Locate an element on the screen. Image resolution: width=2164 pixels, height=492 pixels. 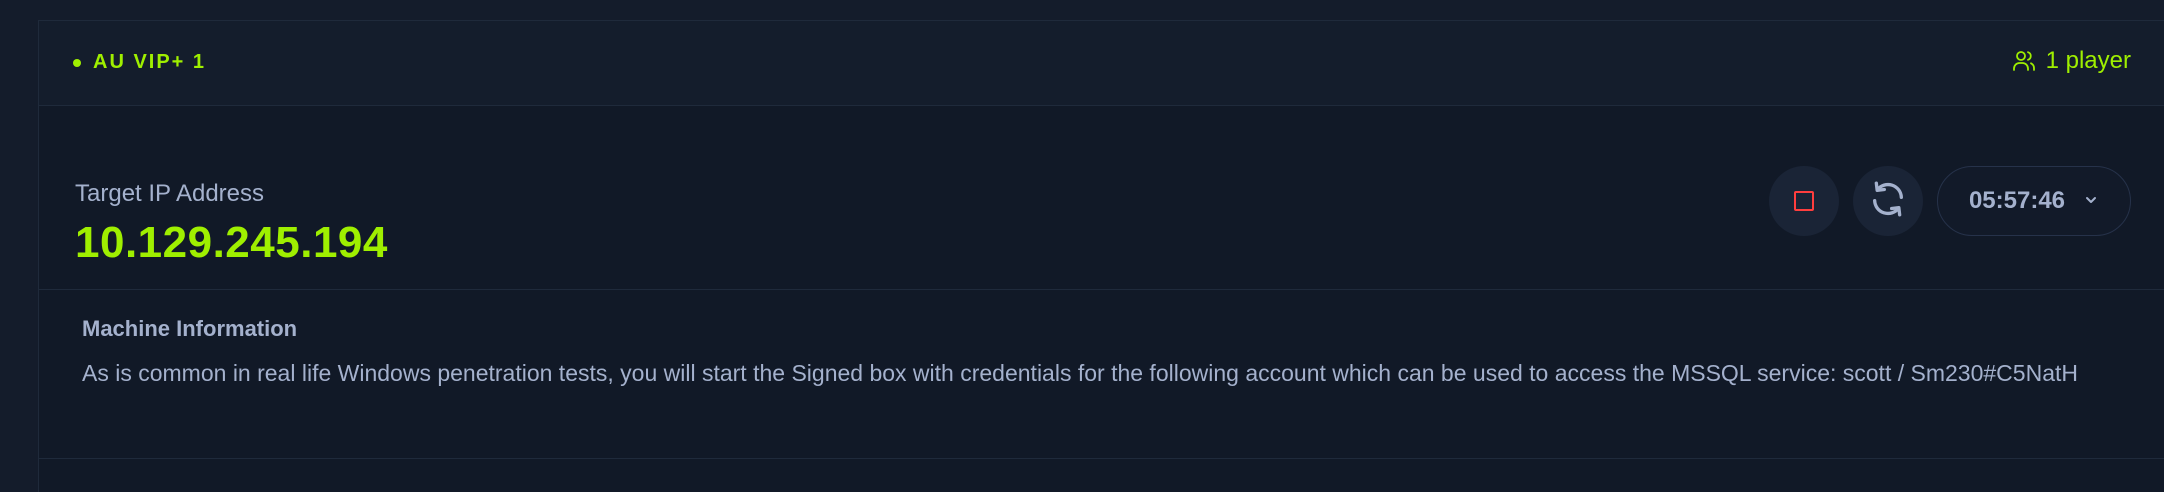
target-ip-value: 10.129.245.194 is located at coordinates (231, 243).